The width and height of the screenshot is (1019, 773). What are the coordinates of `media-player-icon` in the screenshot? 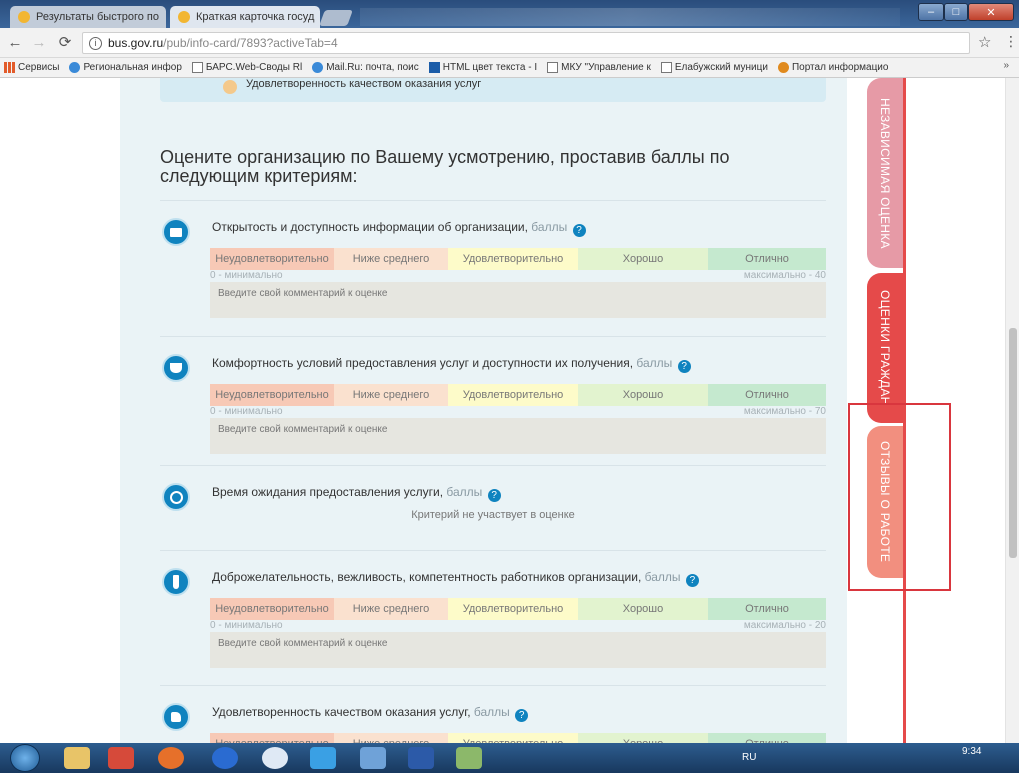 It's located at (121, 758).